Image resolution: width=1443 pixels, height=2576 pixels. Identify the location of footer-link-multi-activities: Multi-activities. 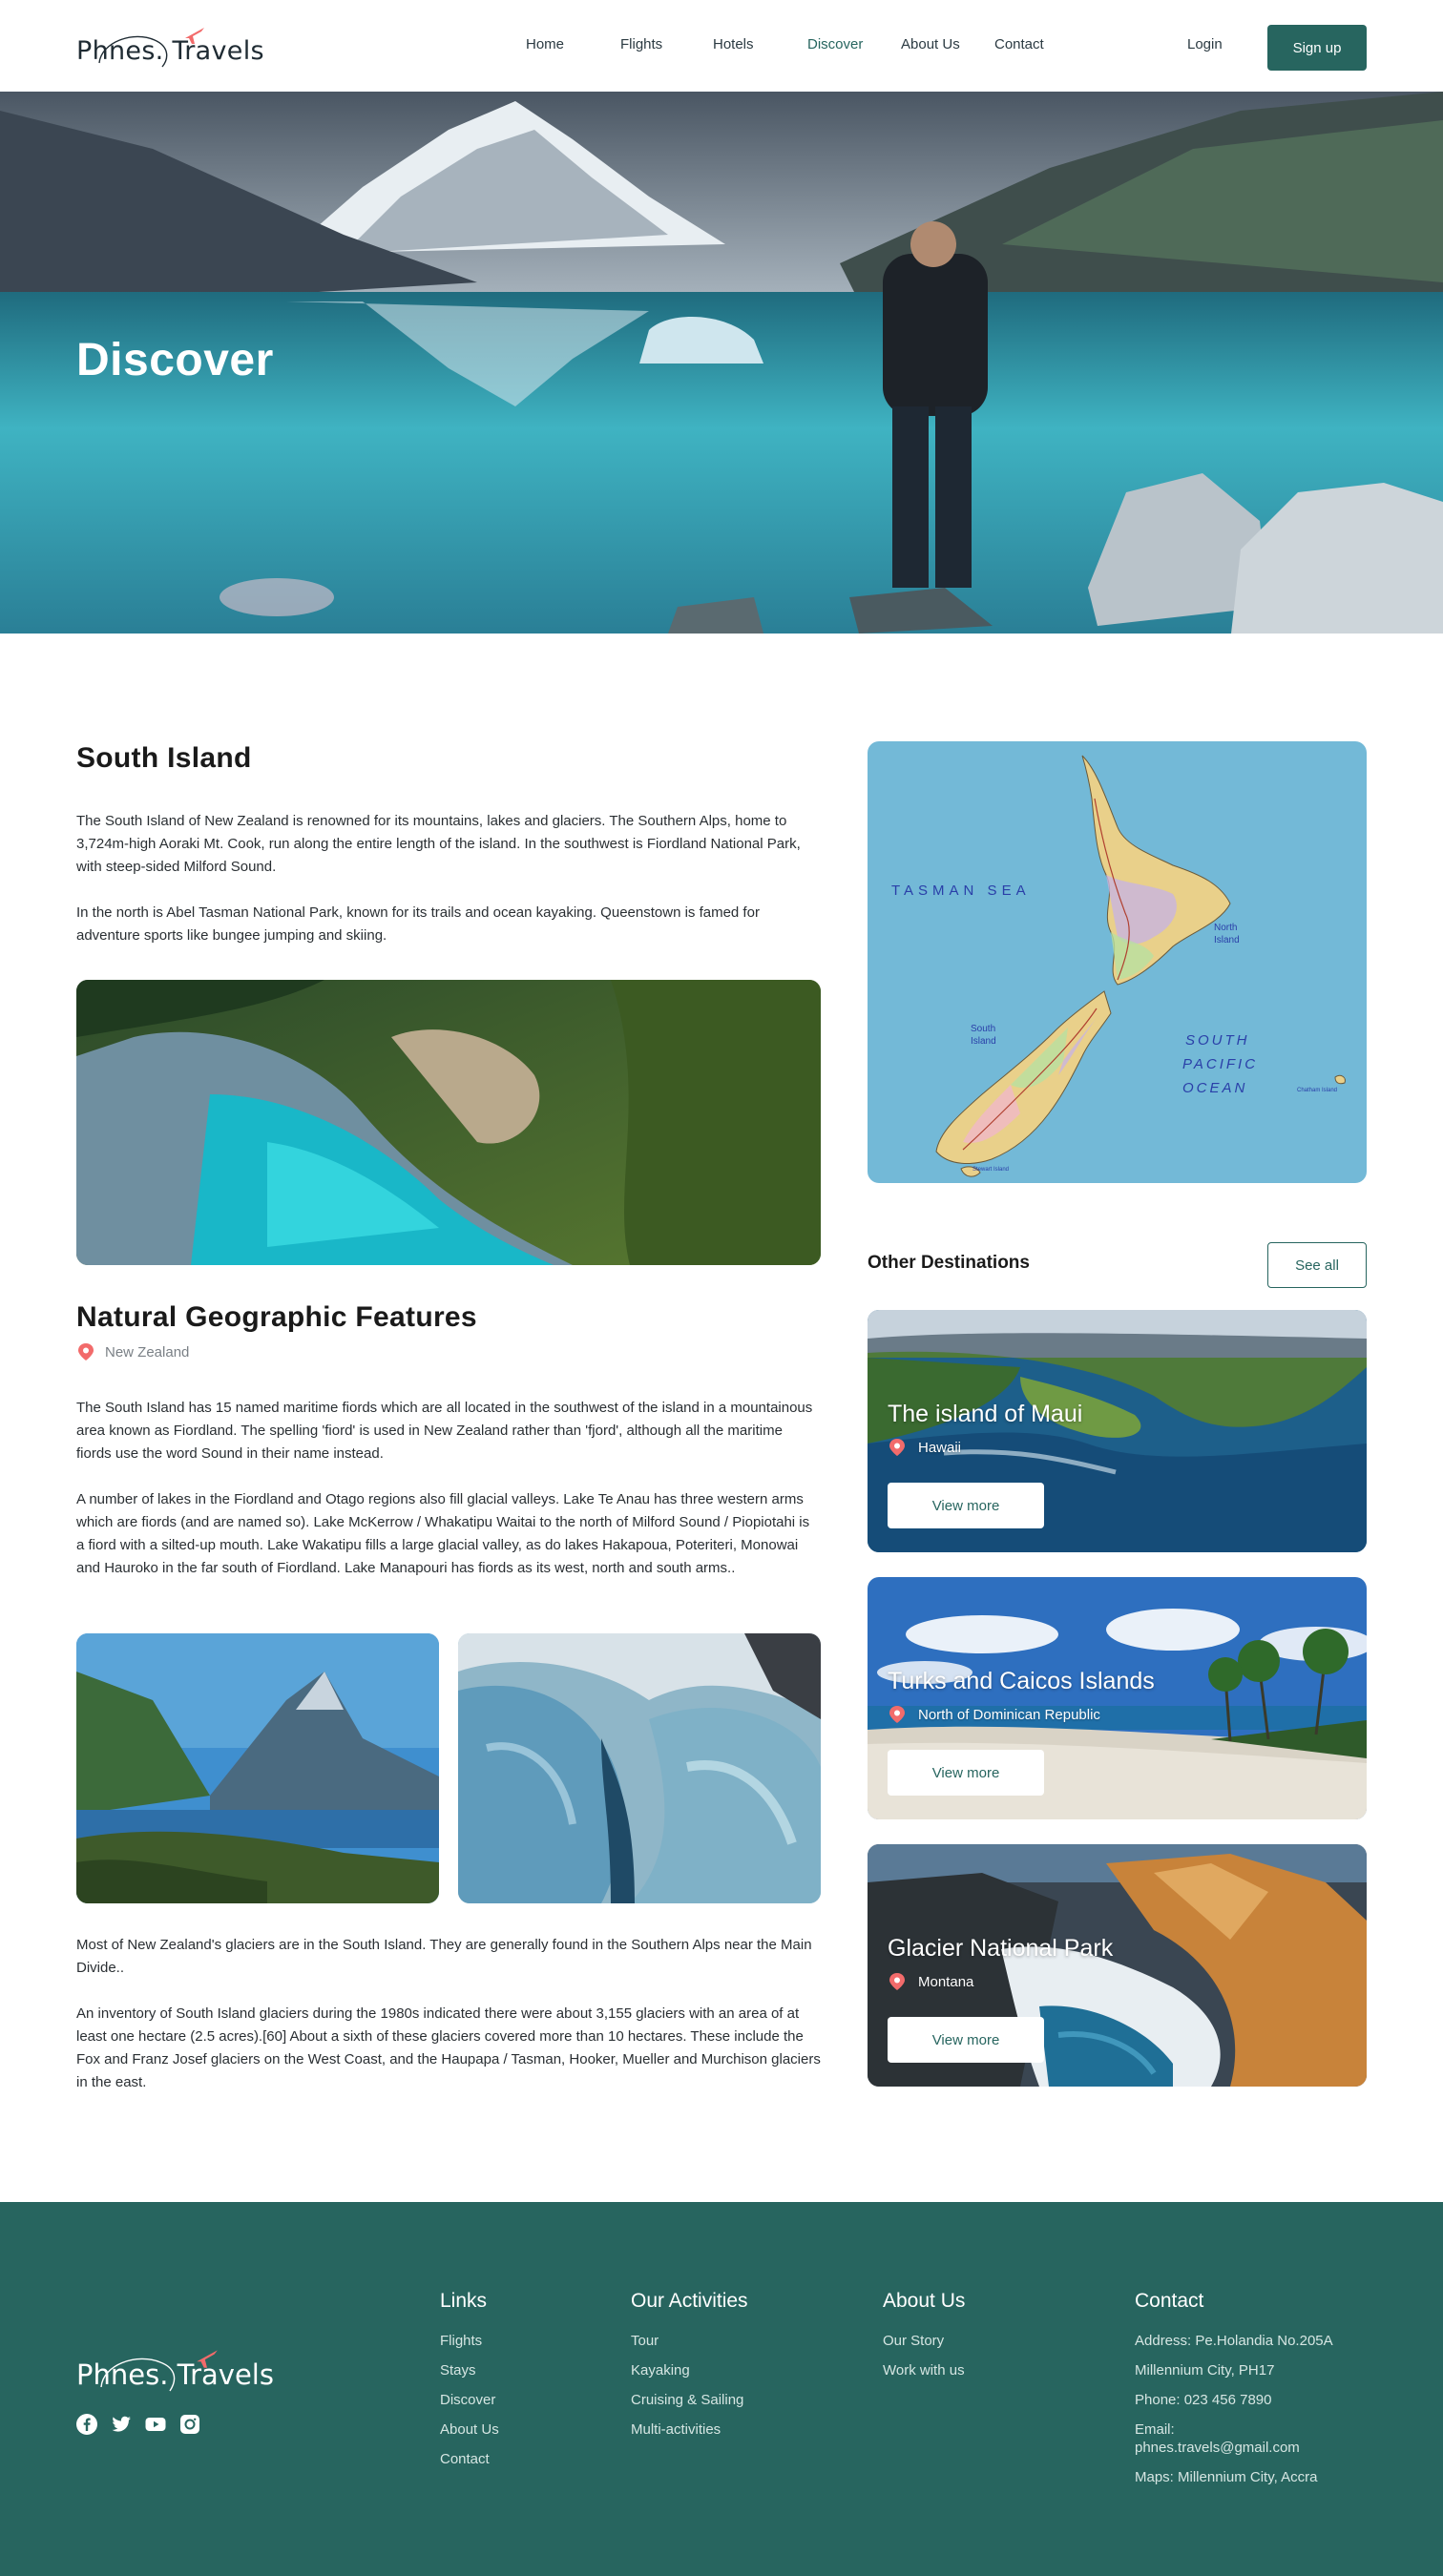
(689, 2429).